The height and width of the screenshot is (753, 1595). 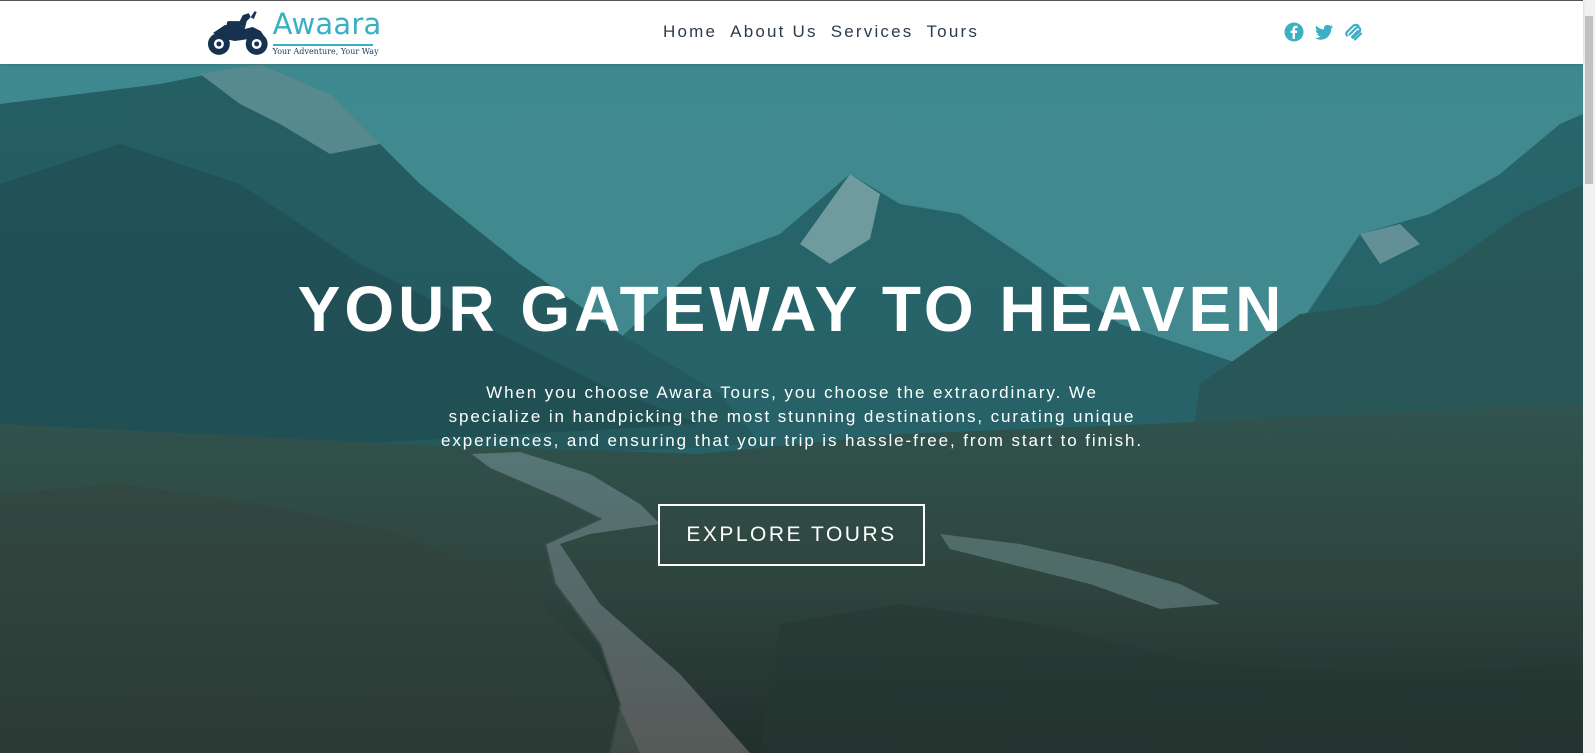 What do you see at coordinates (690, 32) in the screenshot?
I see `nav-home: Home` at bounding box center [690, 32].